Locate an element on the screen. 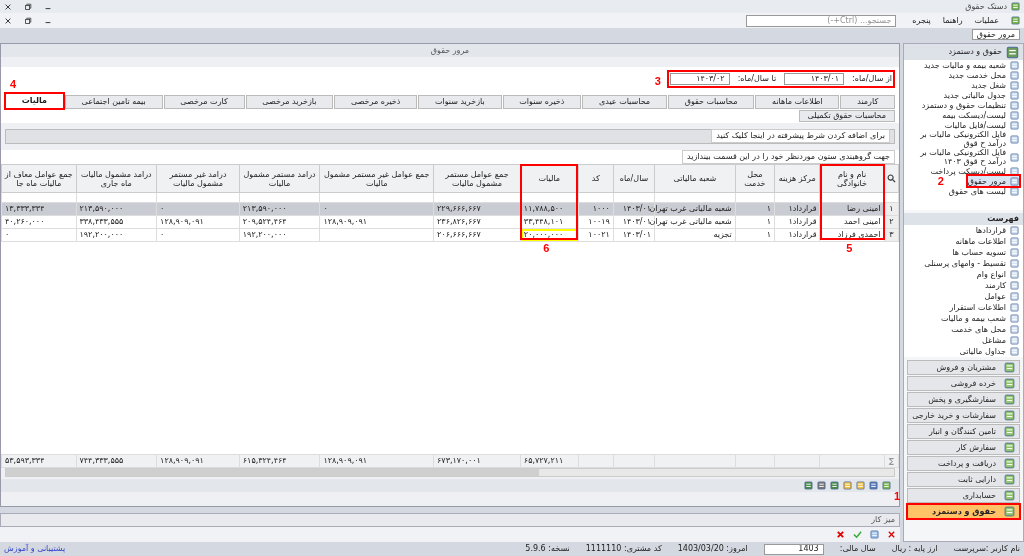 This screenshot has height=556, width=1024. tab: ذخیره سنوات is located at coordinates (542, 102).